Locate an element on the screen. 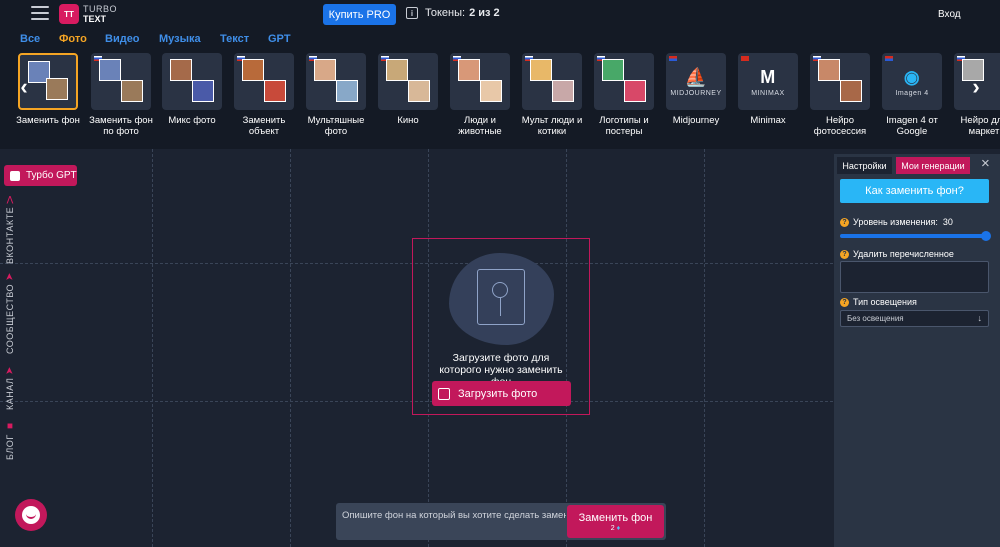  tab-photo: Фото is located at coordinates (73, 39).